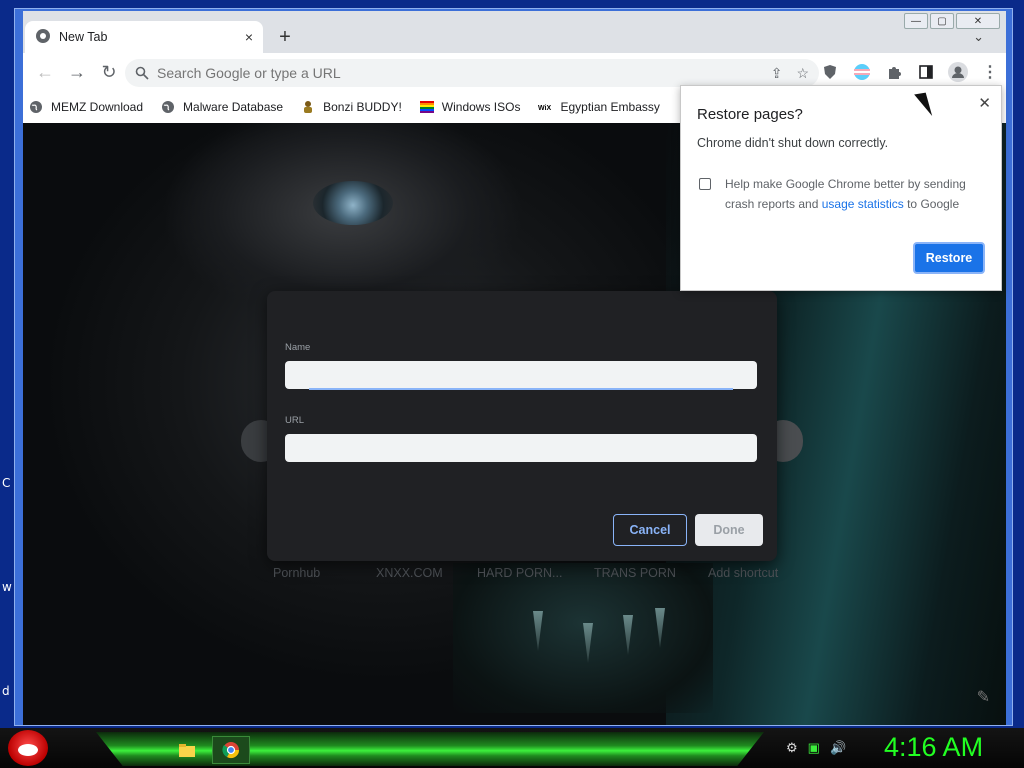 The image size is (1024, 768). I want to click on desktop-label-d: d, so click(6, 691).